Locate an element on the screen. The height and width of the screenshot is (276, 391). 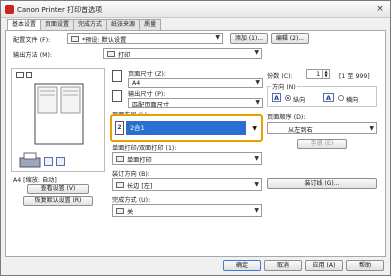
tab-finishing: 完成方式 is located at coordinates (90, 24).